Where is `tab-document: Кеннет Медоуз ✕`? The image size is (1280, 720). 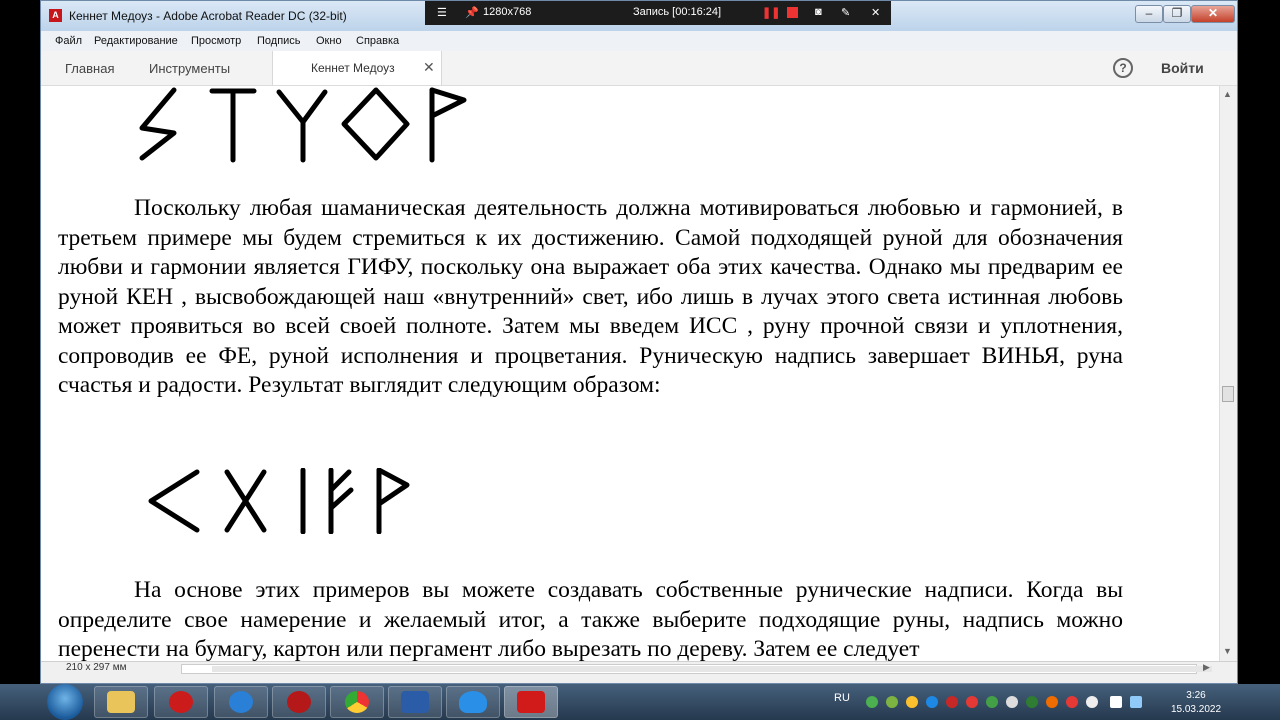
tab-document: Кеннет Медоуз ✕ is located at coordinates (357, 68).